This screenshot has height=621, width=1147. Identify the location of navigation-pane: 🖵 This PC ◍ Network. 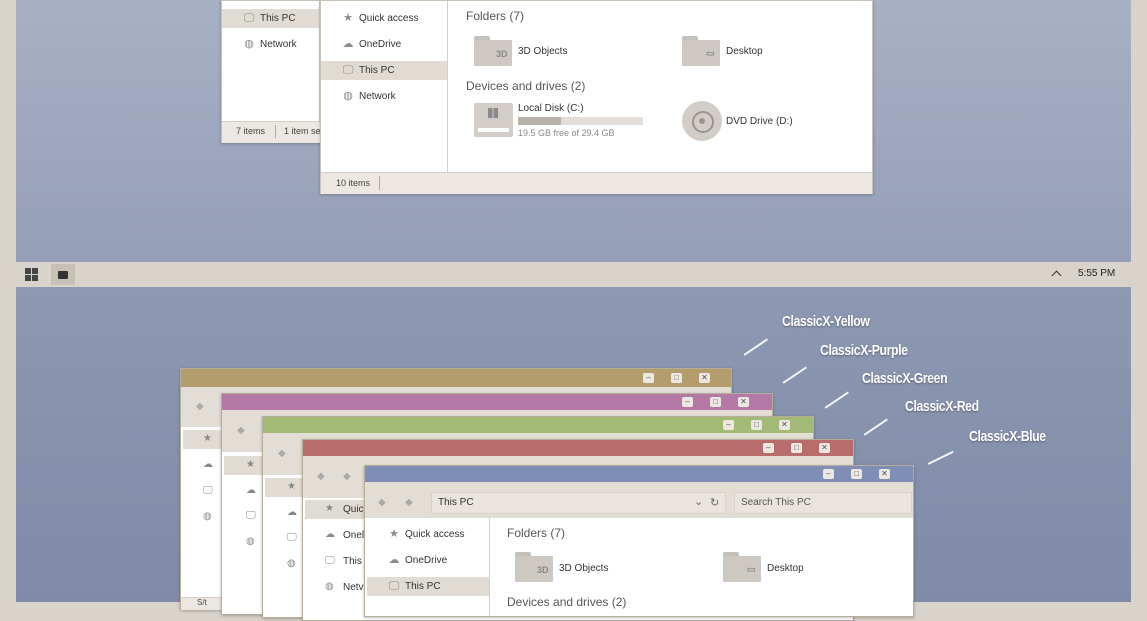
(271, 61).